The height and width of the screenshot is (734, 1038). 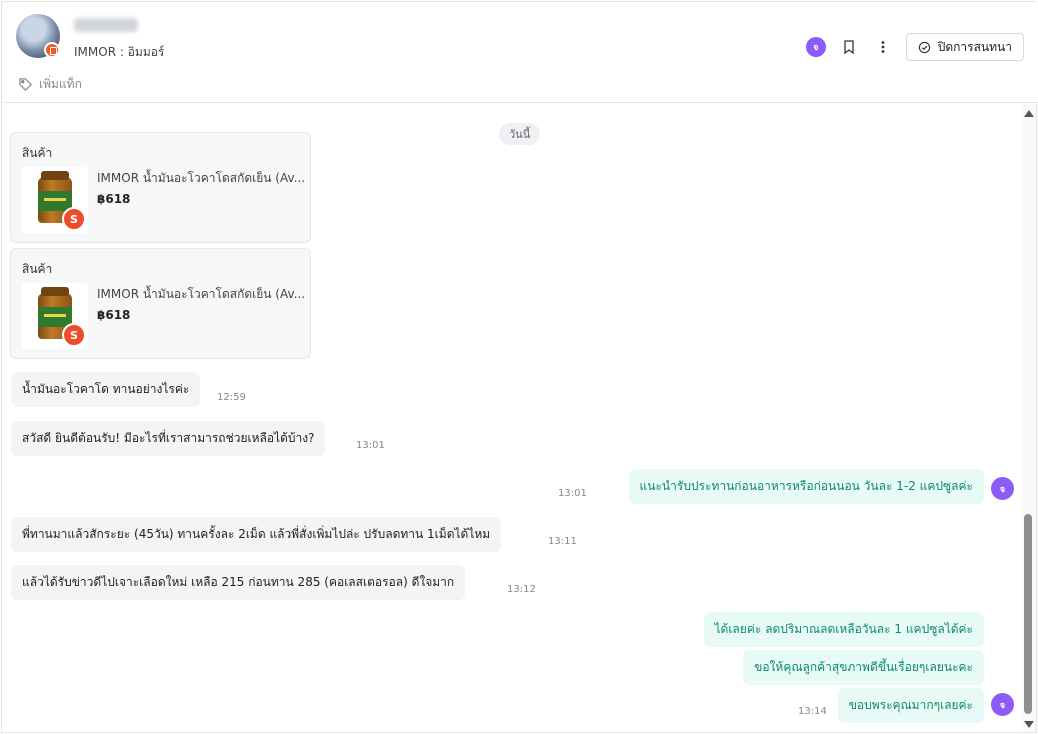 What do you see at coordinates (520, 52) in the screenshot?
I see `chat-header: IMMOR : อิมมอร์ เพิ่มแท็ก จ ปิดการสนทนา` at bounding box center [520, 52].